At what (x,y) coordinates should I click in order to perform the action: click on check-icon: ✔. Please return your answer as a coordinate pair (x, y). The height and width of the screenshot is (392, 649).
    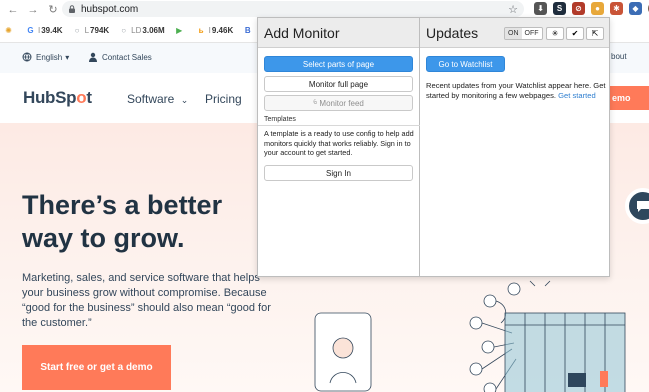
    Looking at the image, I should click on (575, 33).